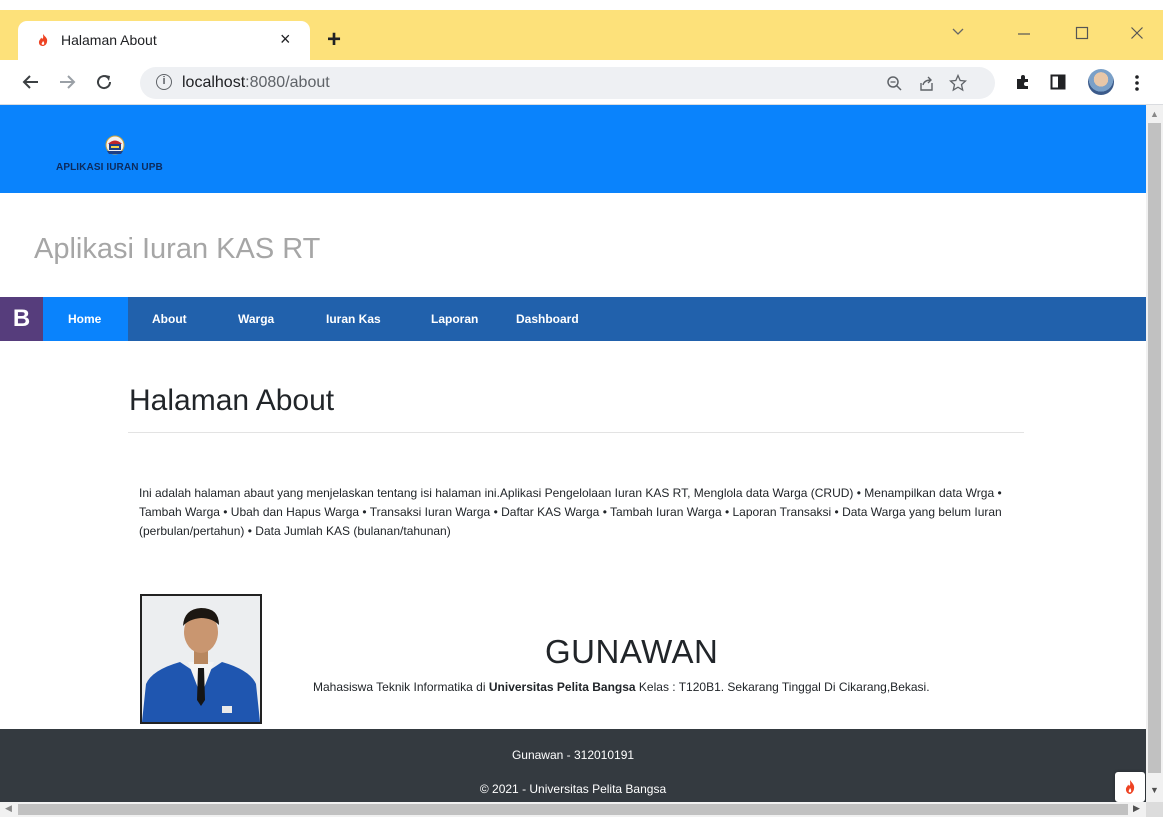 The width and height of the screenshot is (1163, 817). I want to click on footer-copyright: © 2021 - Universitas Pelita Bangsa, so click(573, 789).